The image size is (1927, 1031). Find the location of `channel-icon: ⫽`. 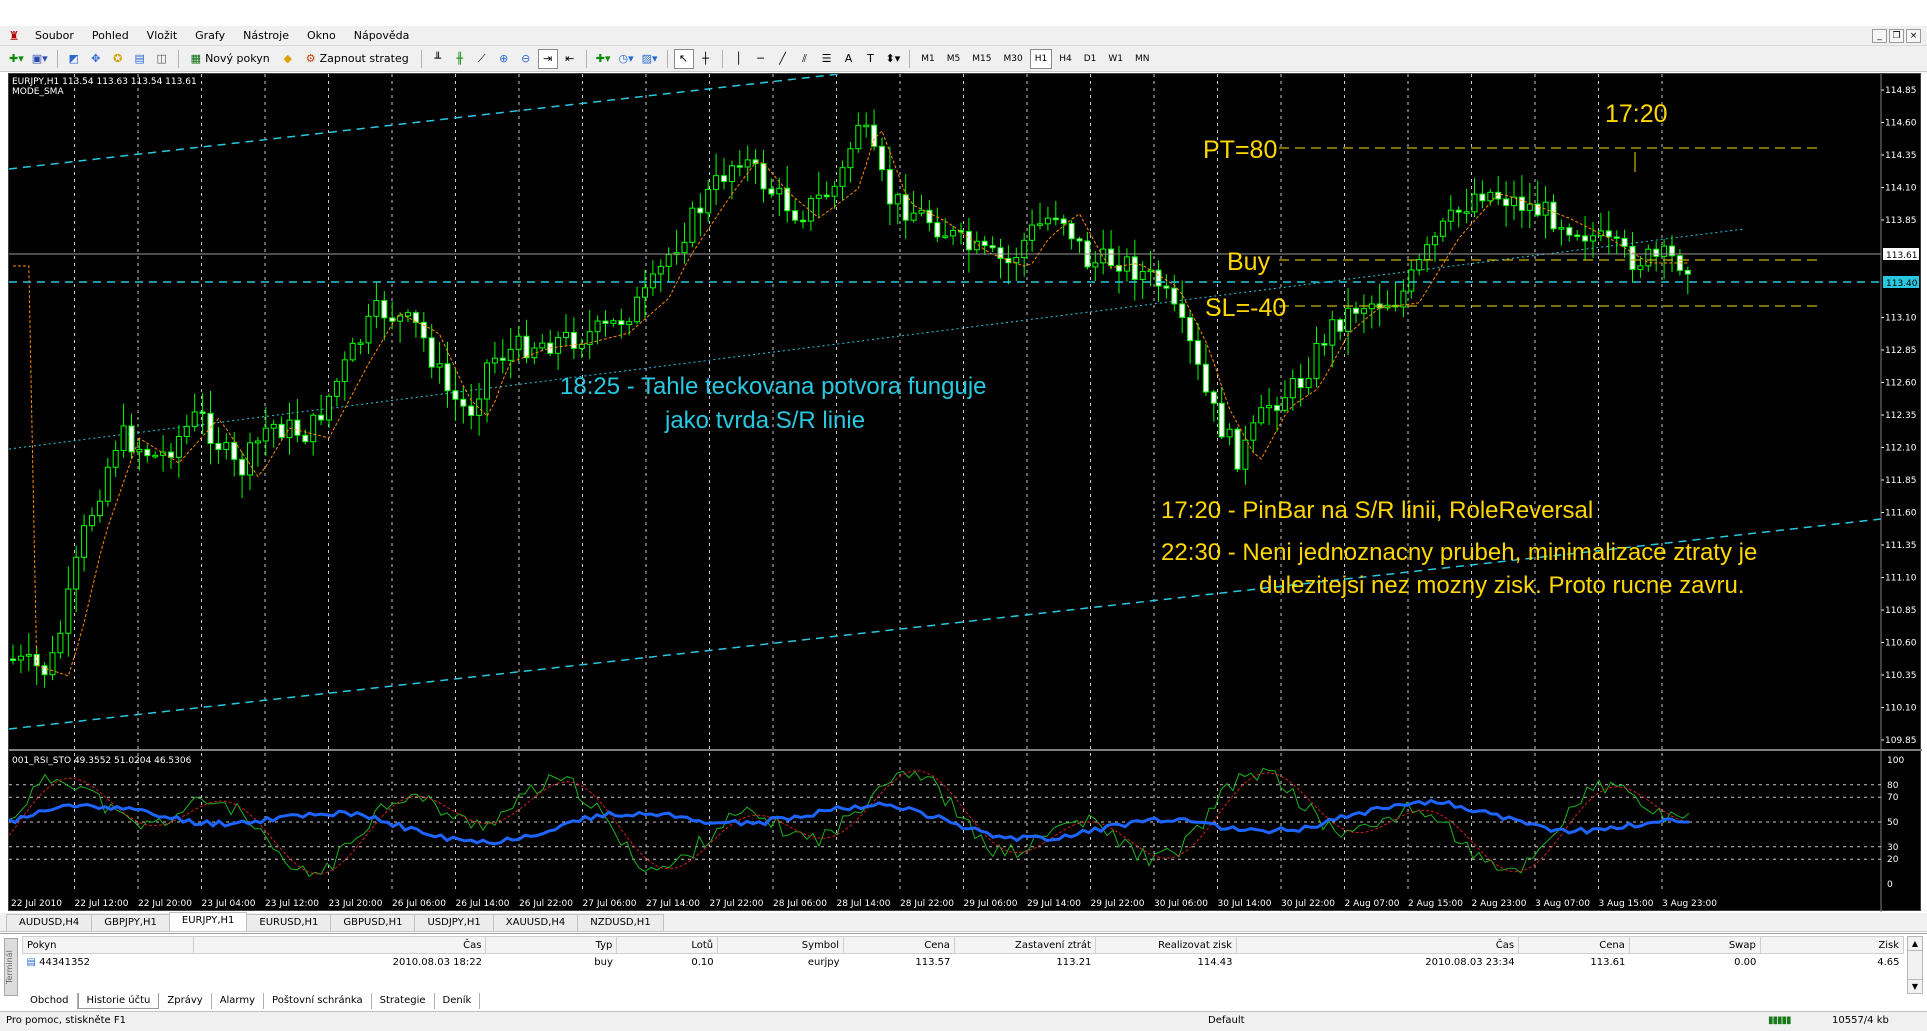

channel-icon: ⫽ is located at coordinates (805, 59).